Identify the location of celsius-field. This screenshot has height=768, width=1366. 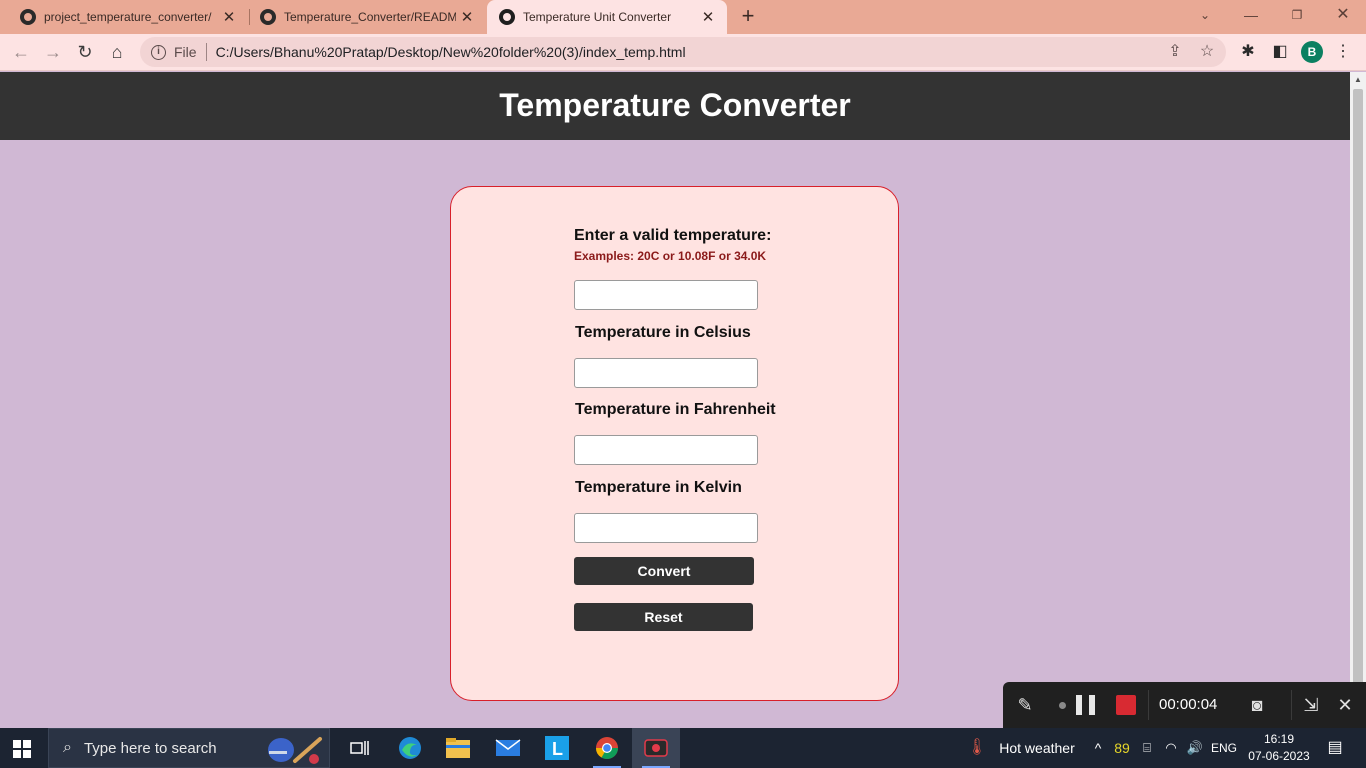
(666, 373).